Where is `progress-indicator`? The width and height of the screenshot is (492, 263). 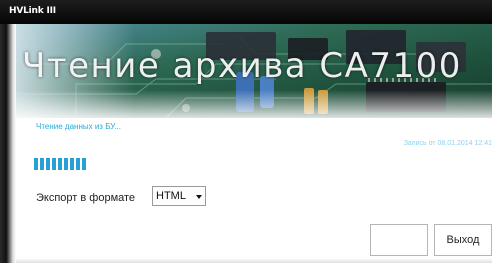
progress-indicator is located at coordinates (60, 164).